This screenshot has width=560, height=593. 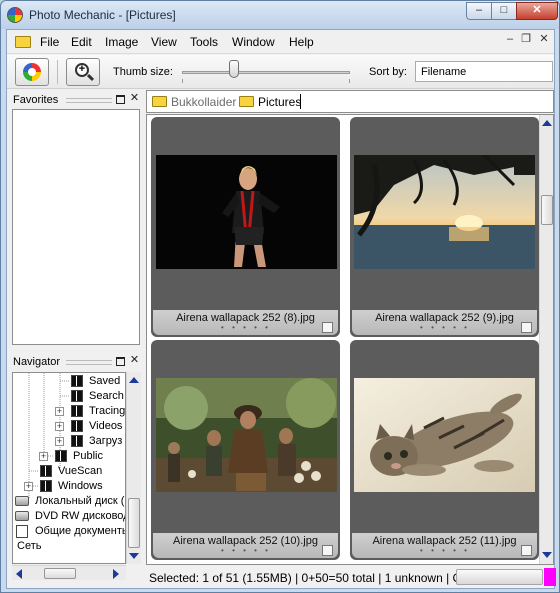 What do you see at coordinates (544, 40) in the screenshot?
I see `mdi-close-button: ✕` at bounding box center [544, 40].